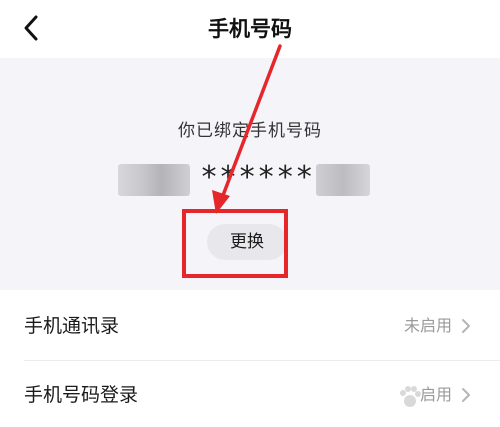  Describe the element at coordinates (72, 326) in the screenshot. I see `settings-row-label: 手机通讯录` at that location.